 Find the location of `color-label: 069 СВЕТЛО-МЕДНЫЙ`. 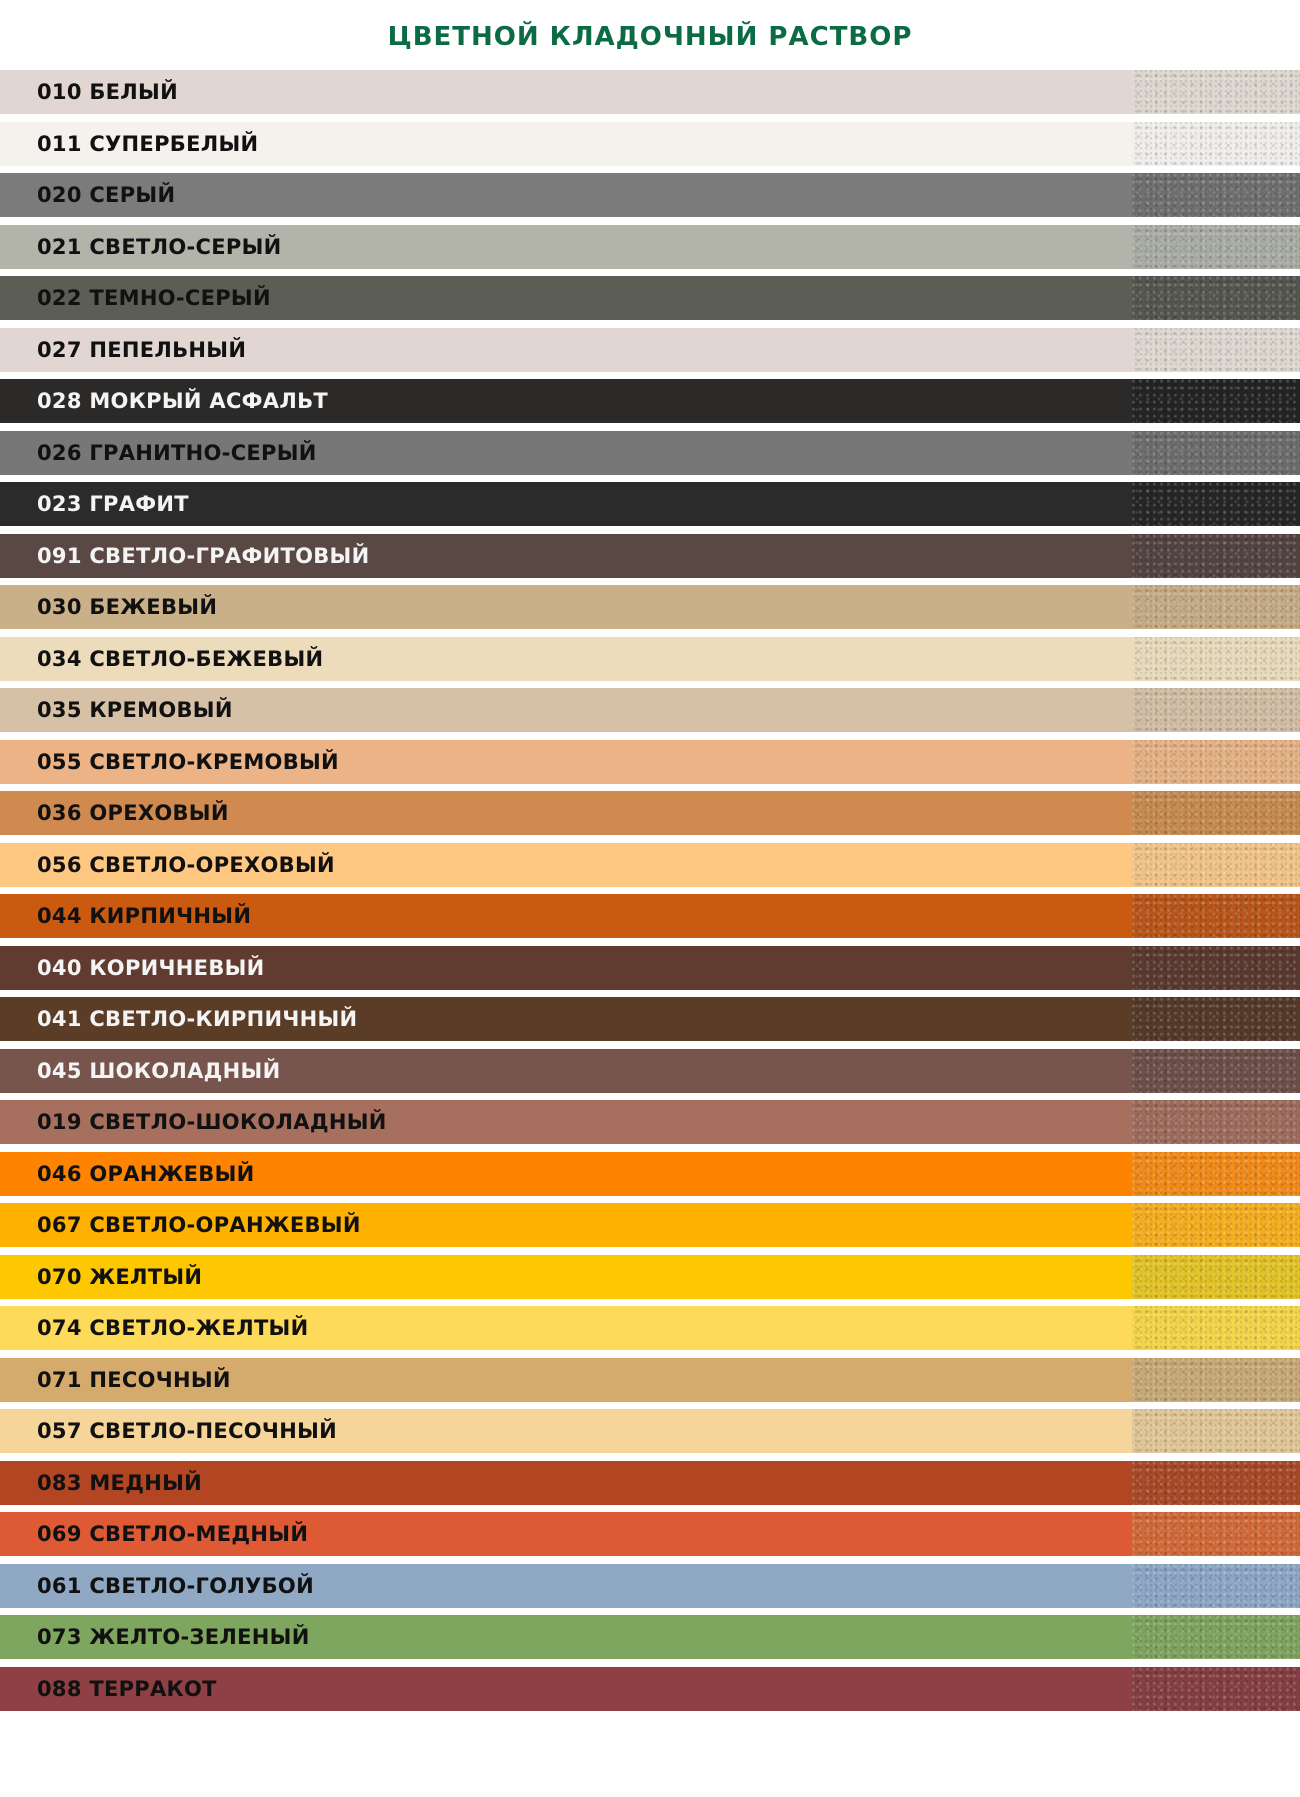

color-label: 069 СВЕТЛО-МЕДНЫЙ is located at coordinates (173, 1534).